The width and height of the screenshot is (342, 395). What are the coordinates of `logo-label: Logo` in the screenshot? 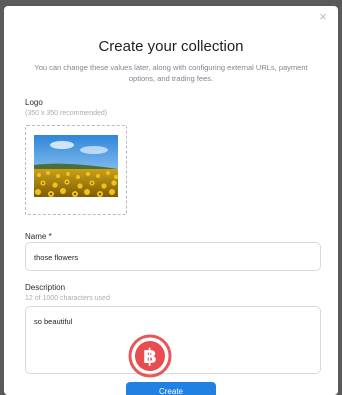 It's located at (34, 102).